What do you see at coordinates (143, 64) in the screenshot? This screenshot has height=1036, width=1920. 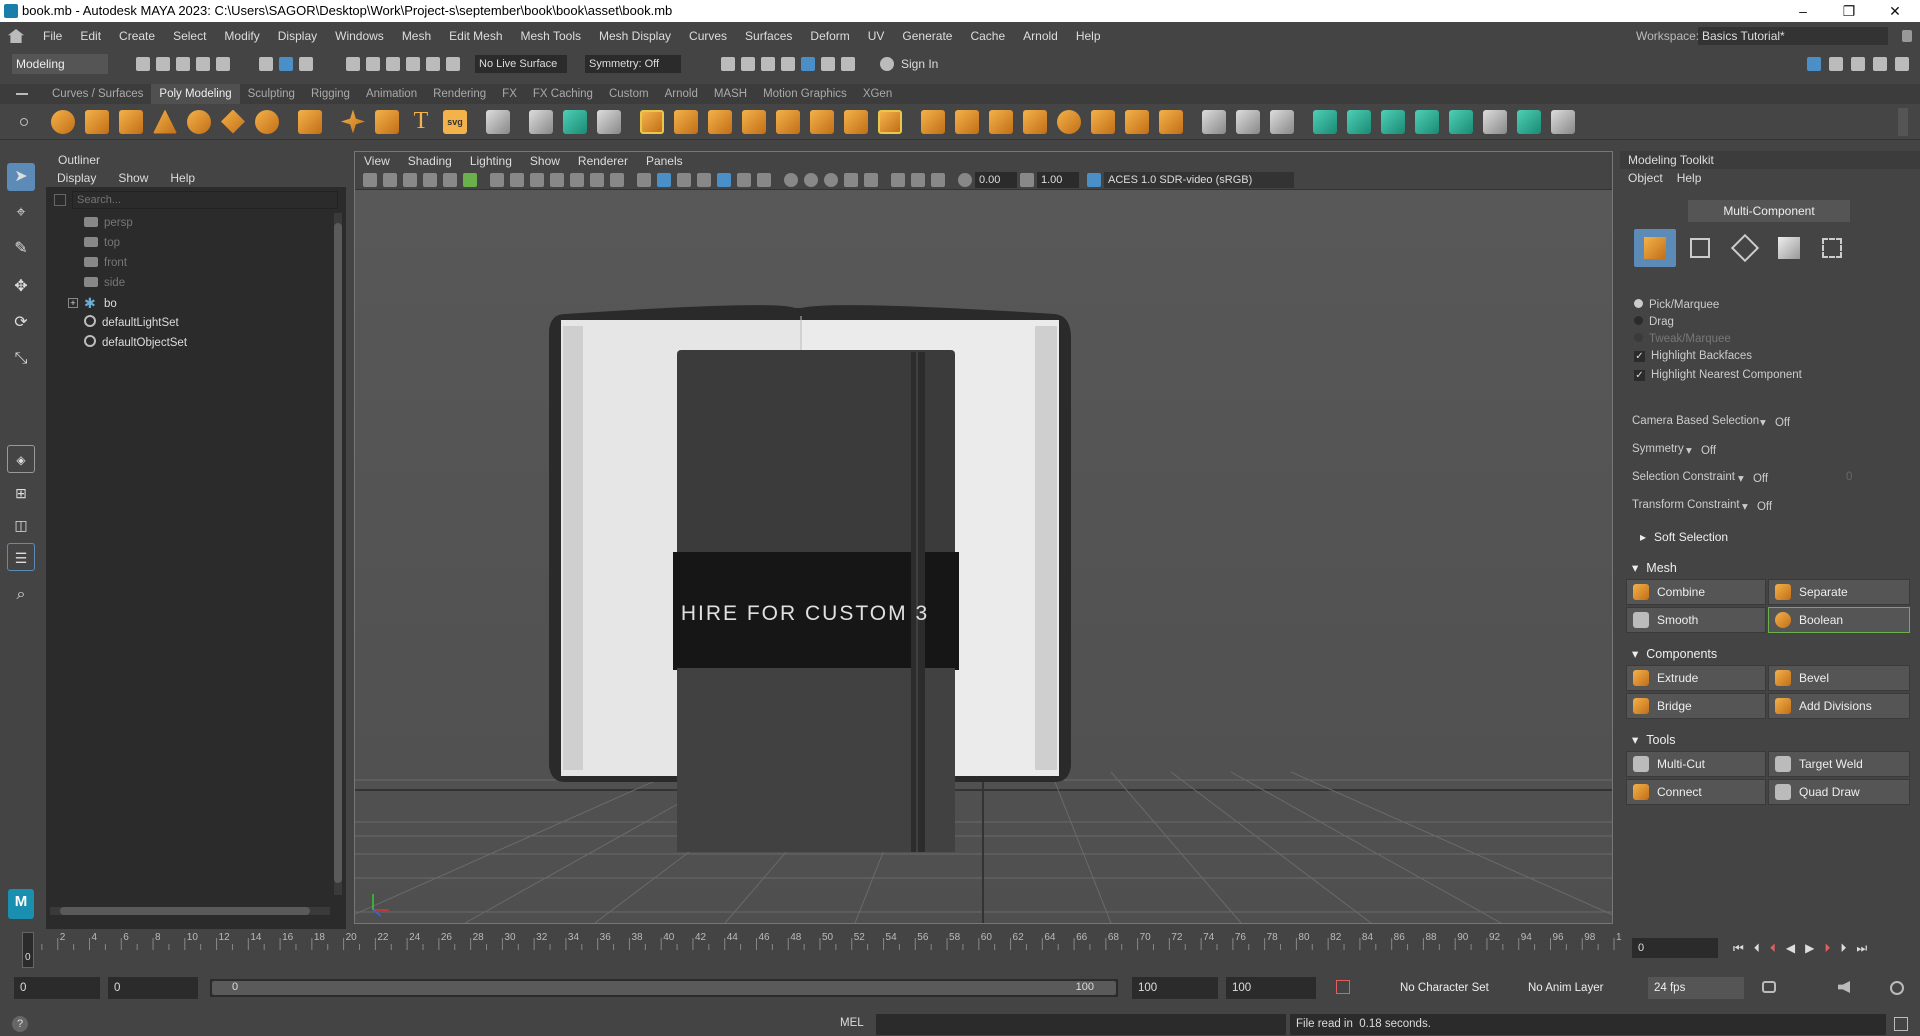 I see `new-scene-icon` at bounding box center [143, 64].